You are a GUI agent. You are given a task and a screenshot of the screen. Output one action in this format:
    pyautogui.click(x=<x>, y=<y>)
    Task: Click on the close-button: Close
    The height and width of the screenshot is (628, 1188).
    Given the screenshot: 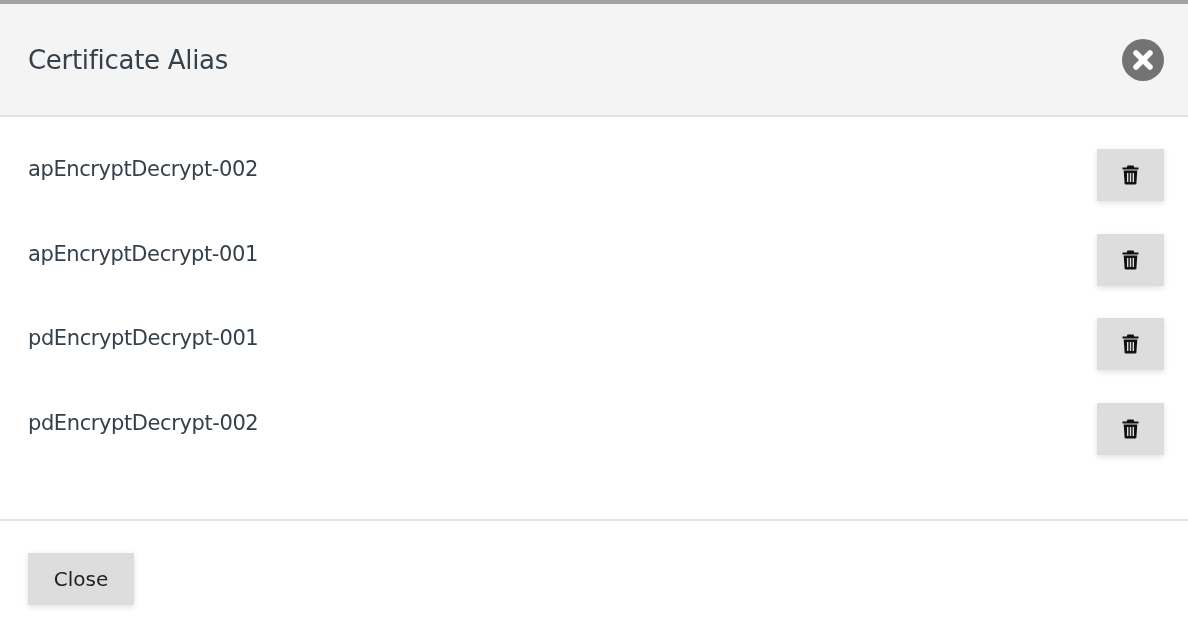 What is the action you would take?
    pyautogui.click(x=81, y=579)
    